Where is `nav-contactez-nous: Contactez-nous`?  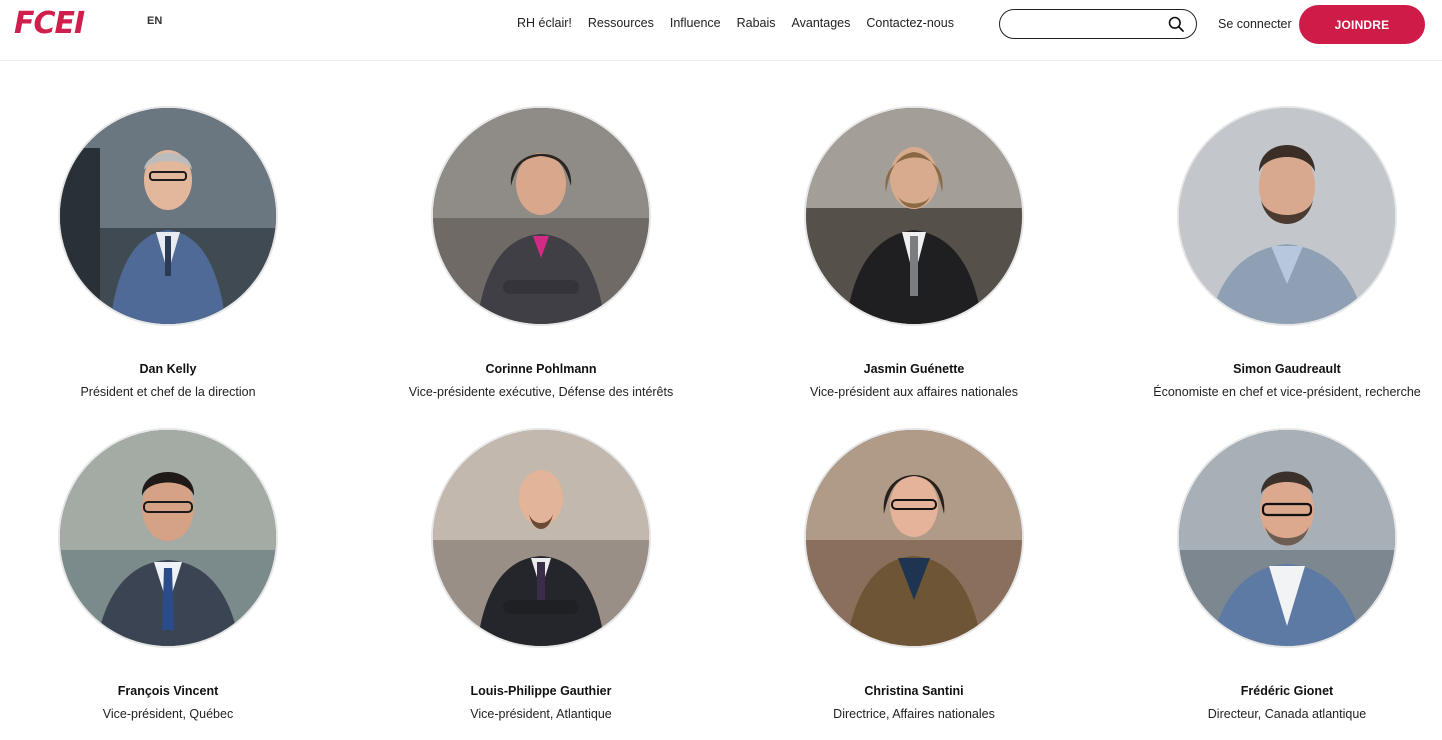 nav-contactez-nous: Contactez-nous is located at coordinates (910, 23).